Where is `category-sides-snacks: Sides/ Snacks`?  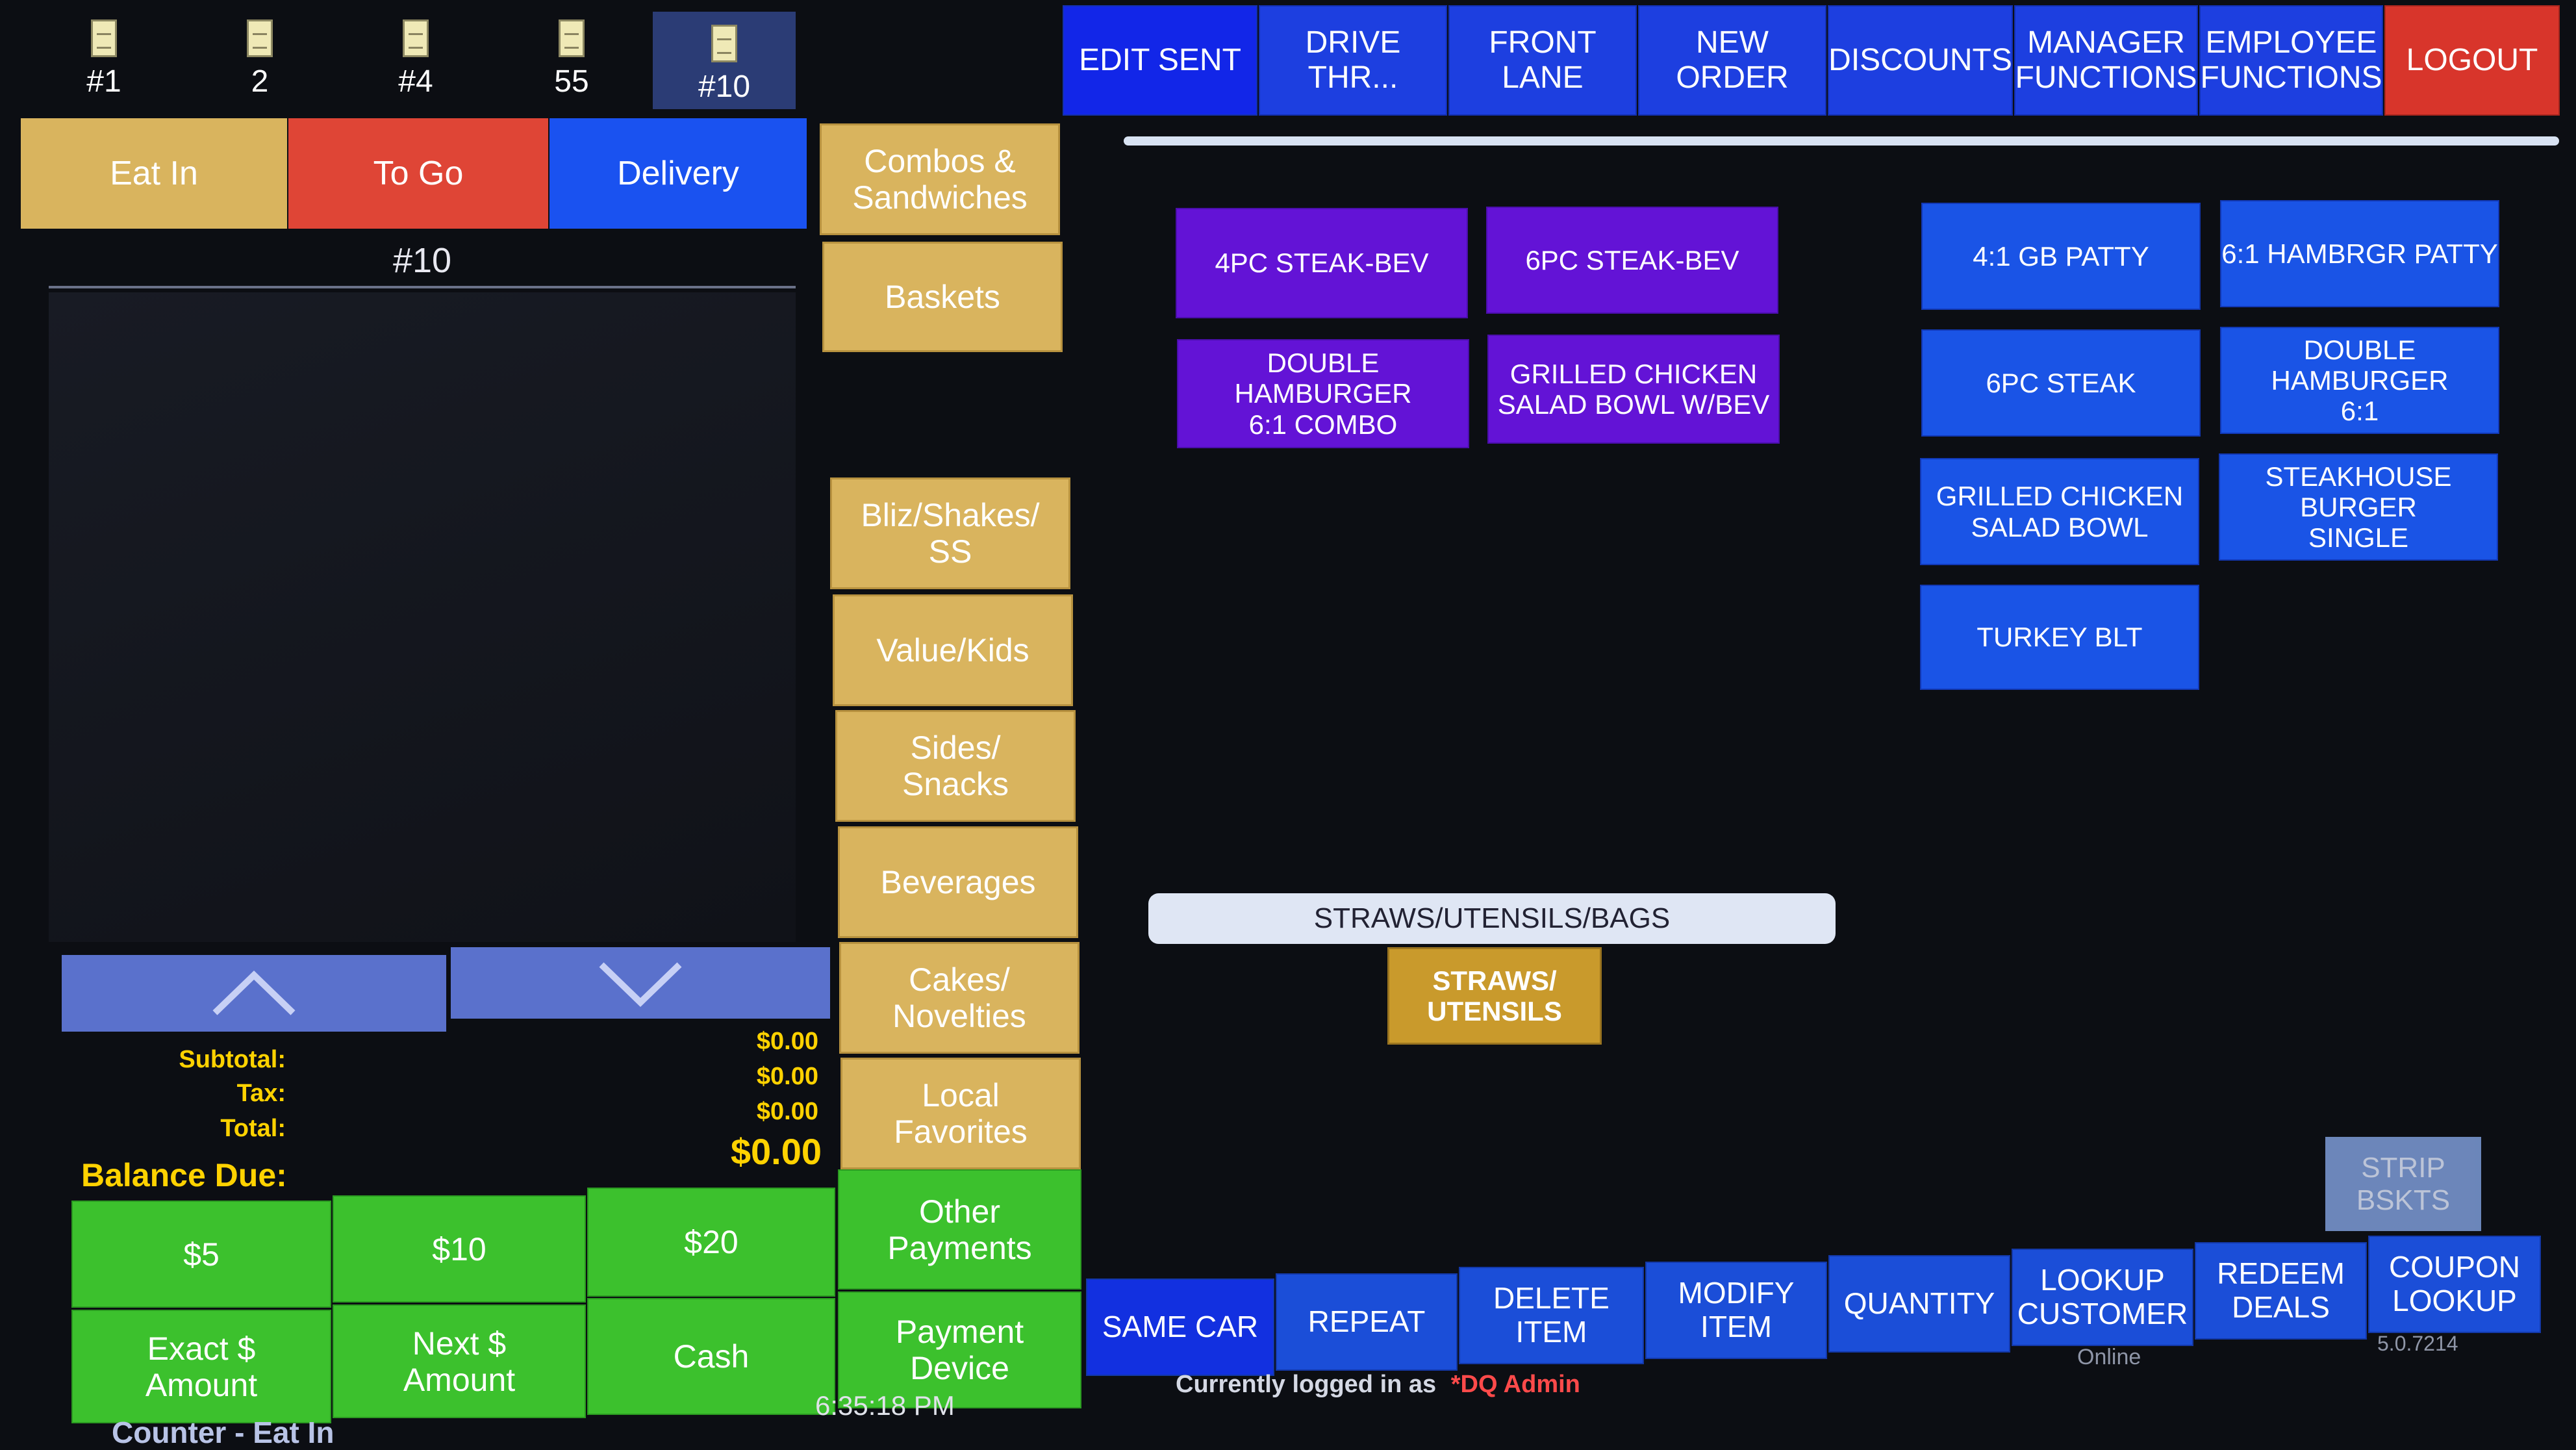
category-sides-snacks: Sides/ Snacks is located at coordinates (955, 766).